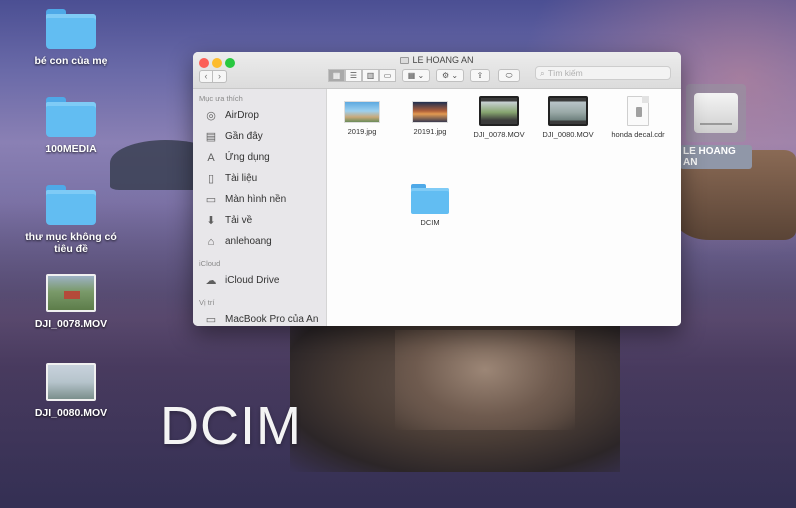 The image size is (796, 508). Describe the element at coordinates (206, 76) in the screenshot. I see `back-button: ‹` at that location.